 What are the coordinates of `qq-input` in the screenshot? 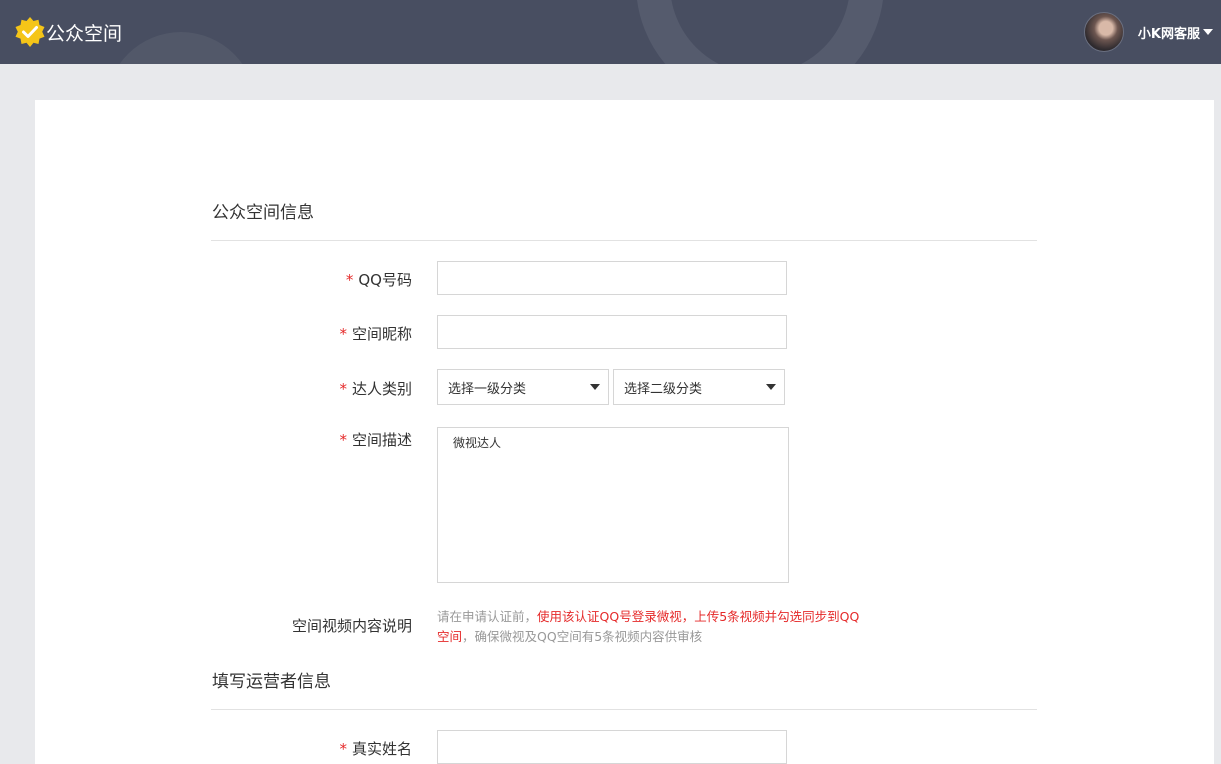 It's located at (612, 278).